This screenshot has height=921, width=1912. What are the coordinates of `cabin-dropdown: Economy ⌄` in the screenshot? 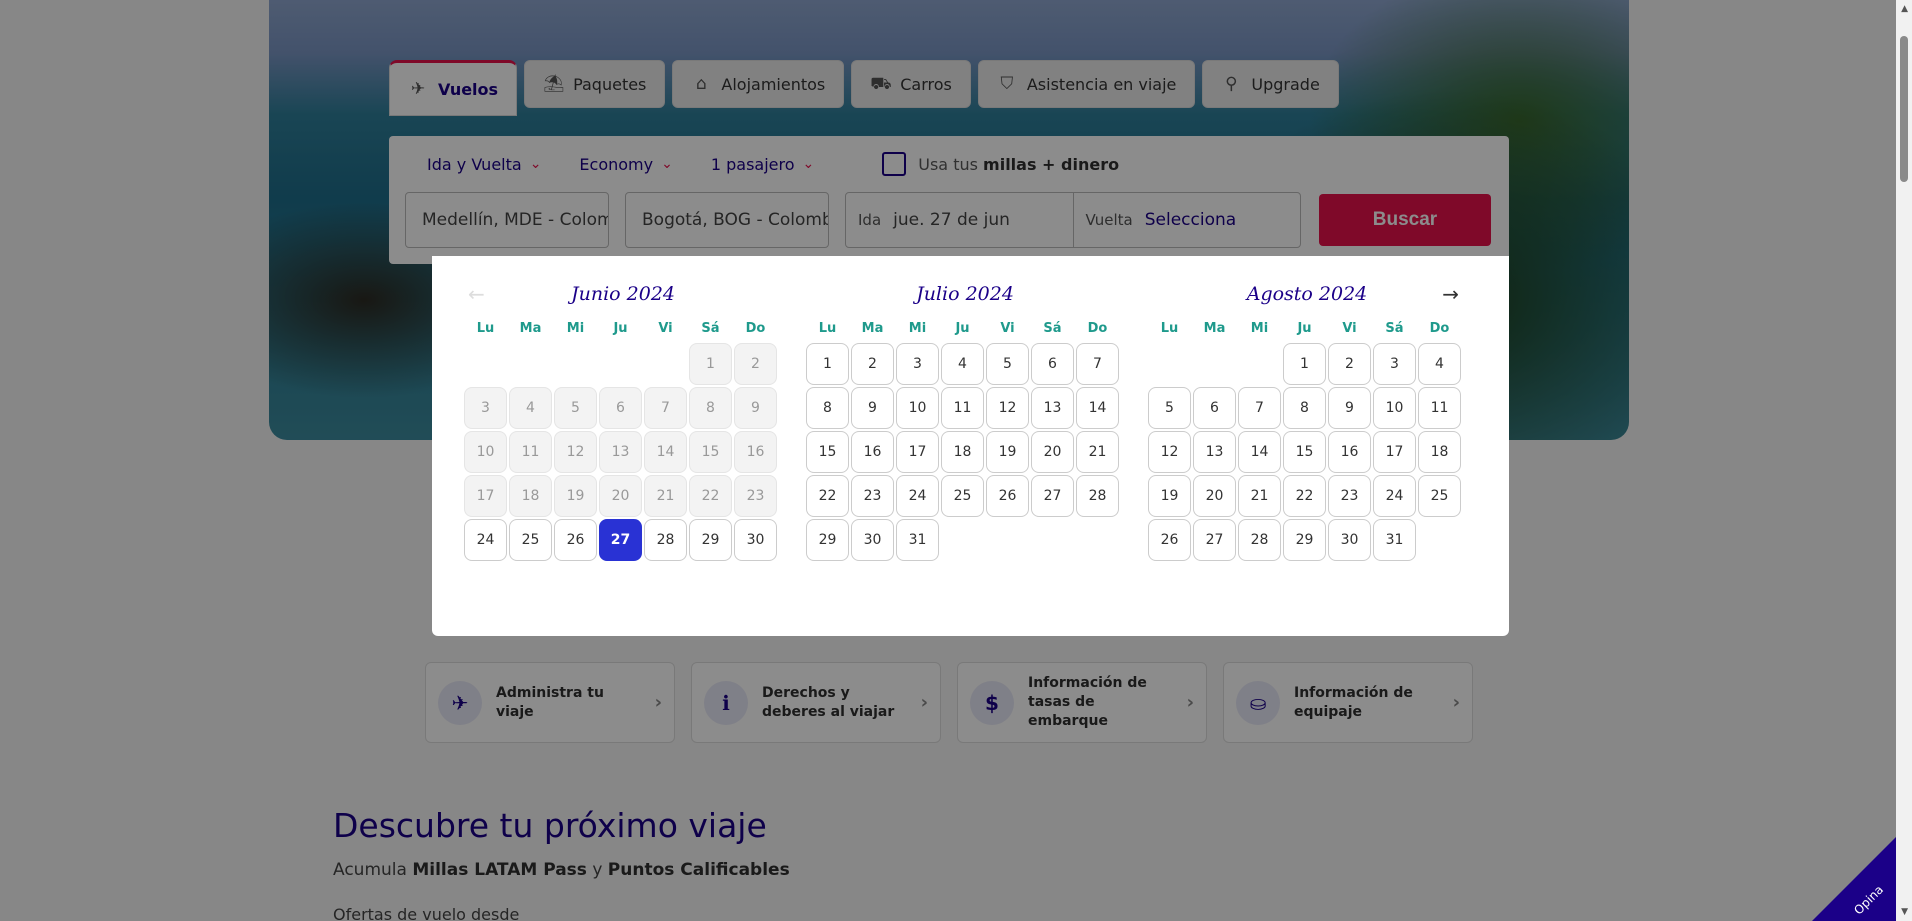 It's located at (625, 164).